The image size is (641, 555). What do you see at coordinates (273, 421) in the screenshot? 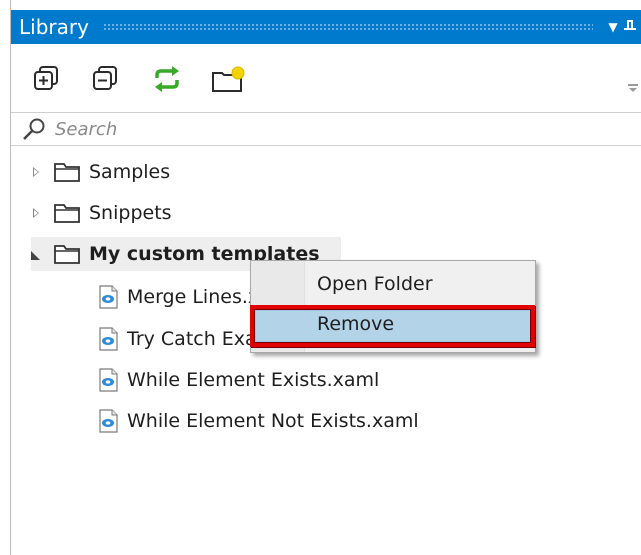
I see `tree-node-label: While Element Not Exists.xaml` at bounding box center [273, 421].